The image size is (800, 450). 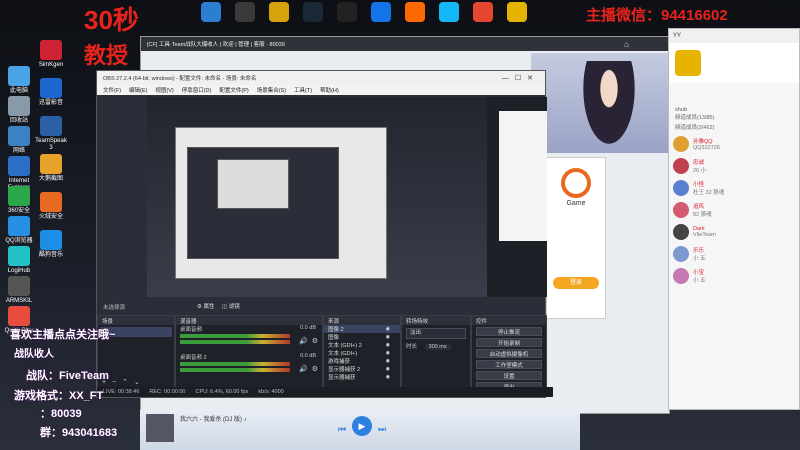 What do you see at coordinates (205, 306) in the screenshot?
I see `properties-button: ⚙ 属性` at bounding box center [205, 306].